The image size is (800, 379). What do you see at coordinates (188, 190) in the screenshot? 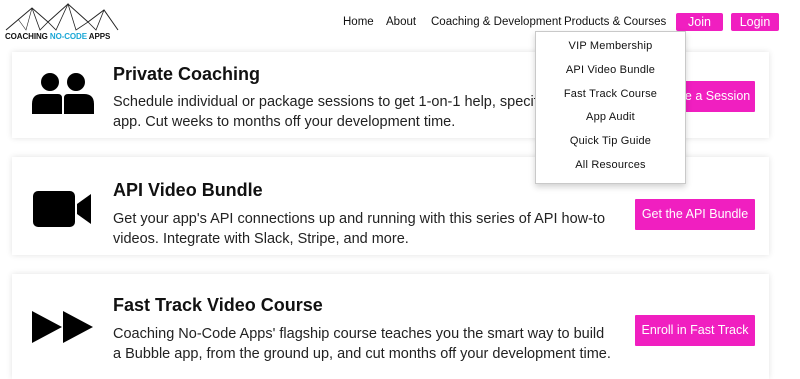
I see `card-title: API Video Bundle` at bounding box center [188, 190].